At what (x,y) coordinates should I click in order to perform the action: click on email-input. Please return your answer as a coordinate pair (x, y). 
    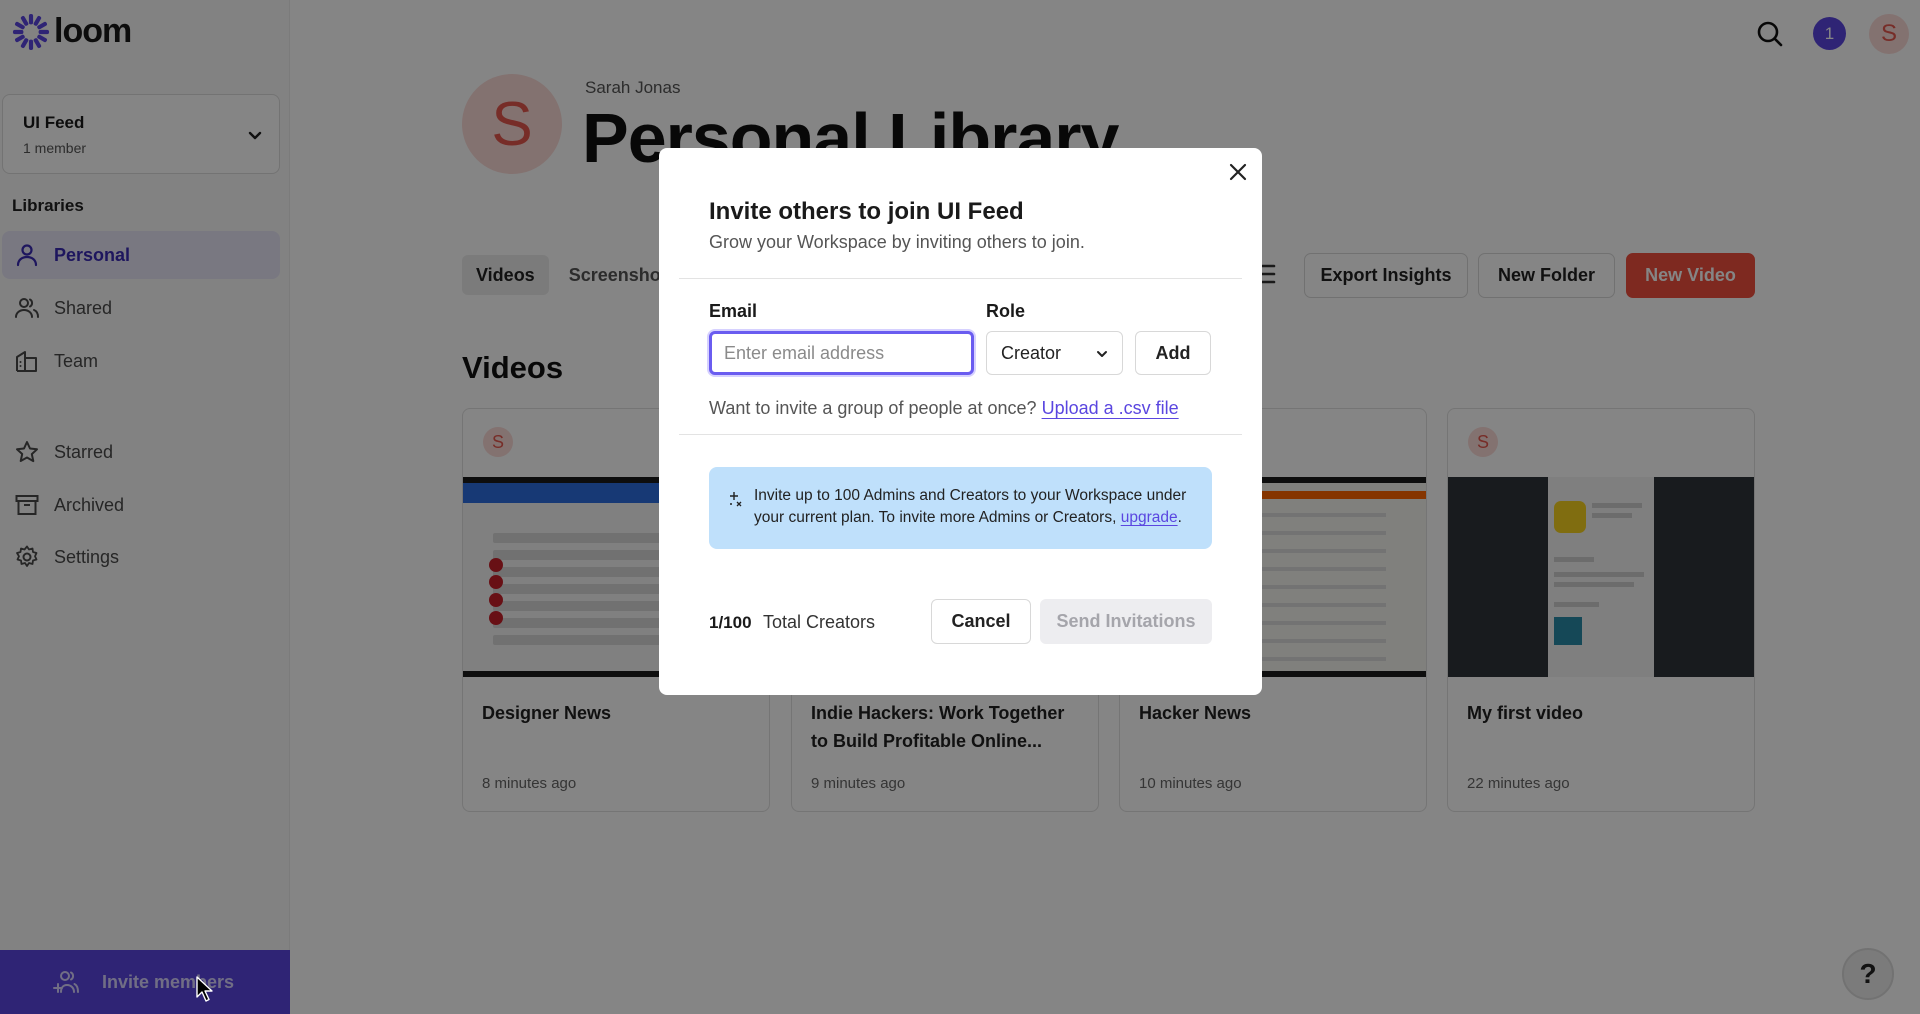
    Looking at the image, I should click on (841, 353).